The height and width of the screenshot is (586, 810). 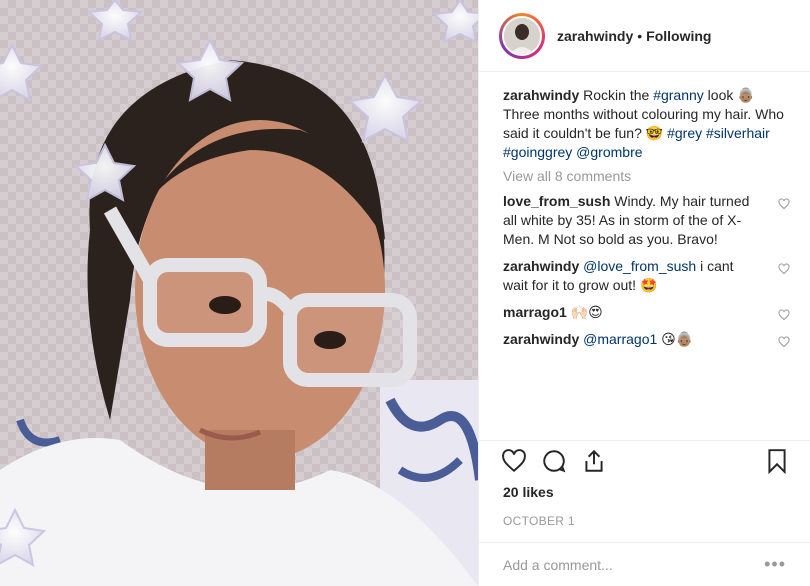 What do you see at coordinates (535, 312) in the screenshot?
I see `comment-username: marrago1` at bounding box center [535, 312].